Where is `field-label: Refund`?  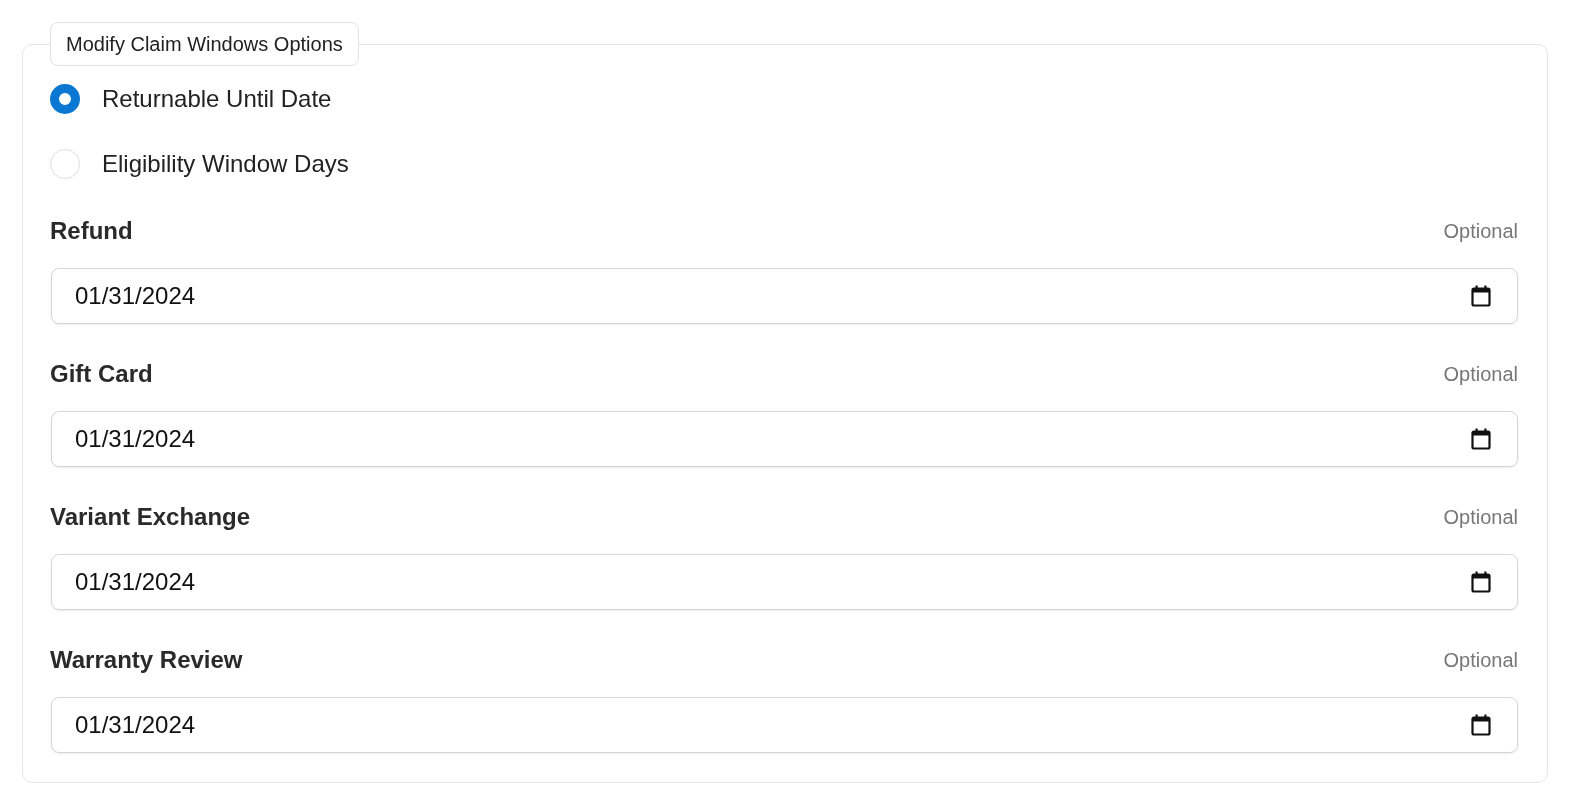
field-label: Refund is located at coordinates (91, 231).